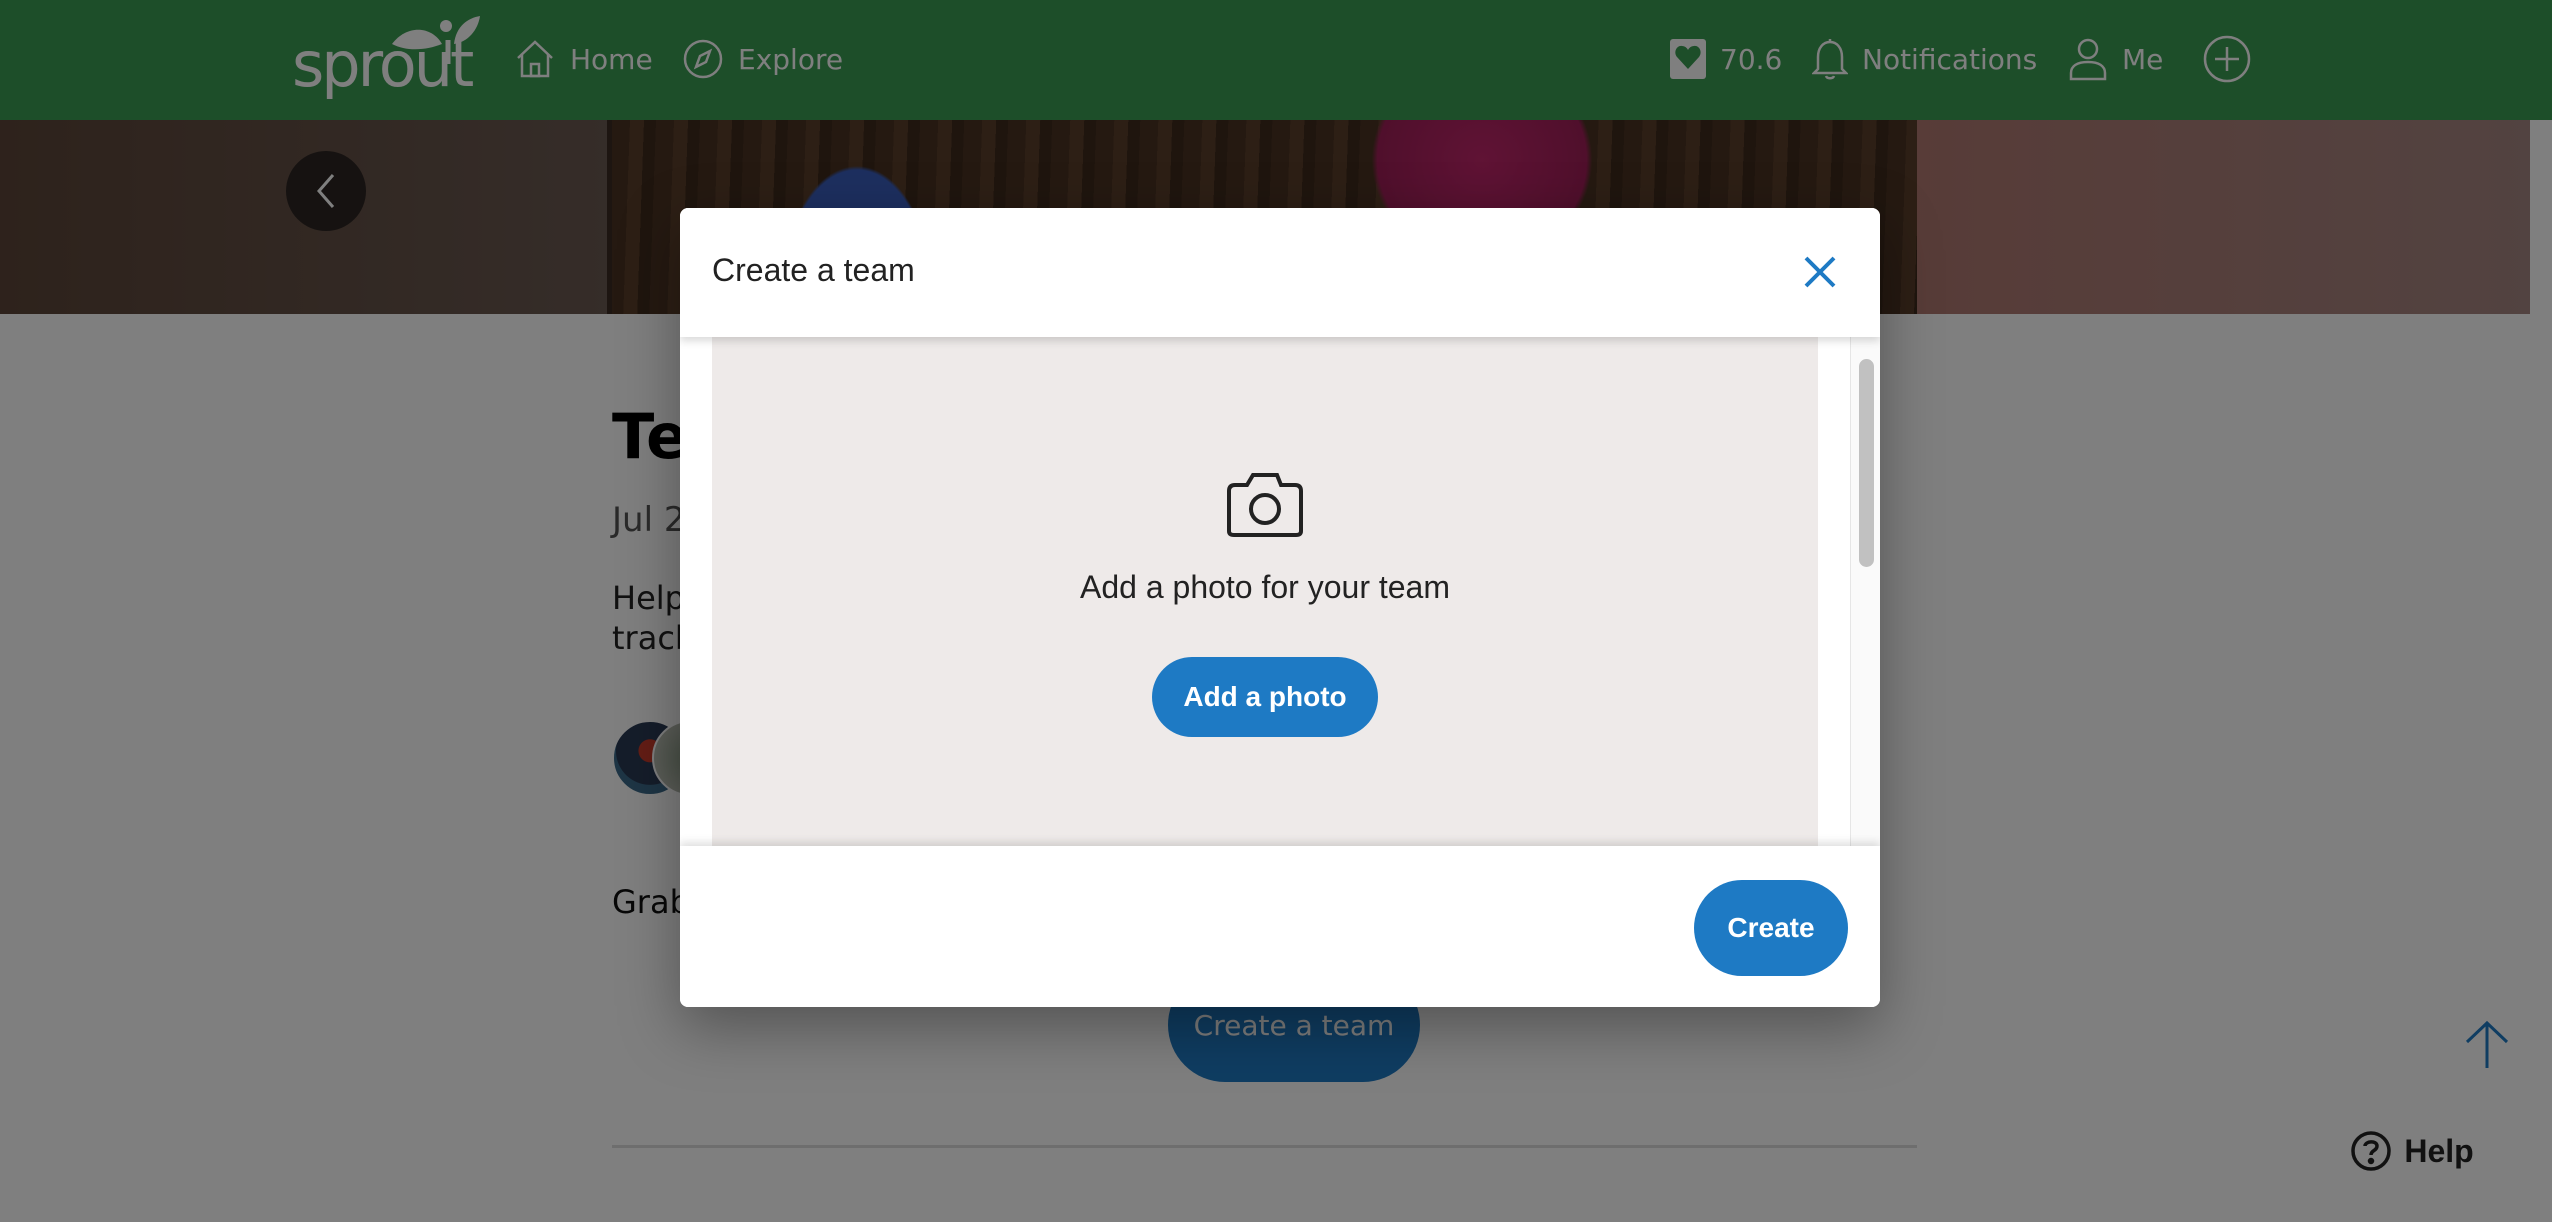 This screenshot has height=1222, width=2552. I want to click on dialog-footer: Create, so click(1280, 926).